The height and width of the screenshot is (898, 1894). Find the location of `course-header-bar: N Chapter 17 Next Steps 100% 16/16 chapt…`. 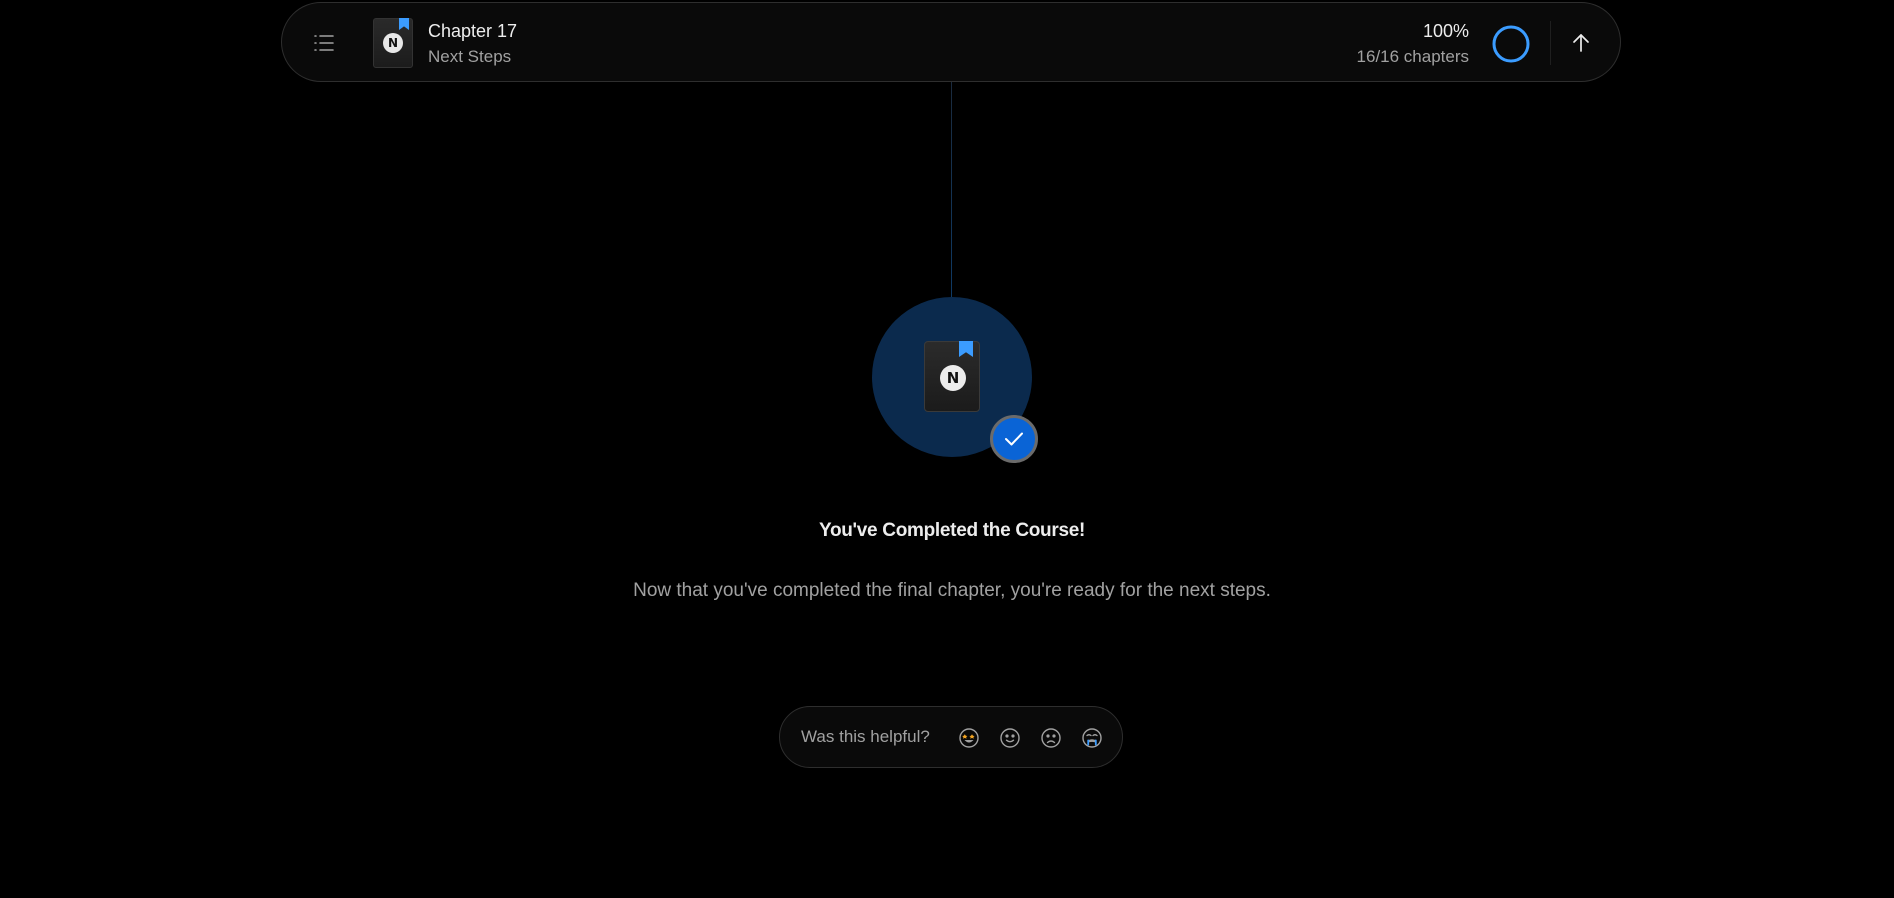

course-header-bar: N Chapter 17 Next Steps 100% 16/16 chapt… is located at coordinates (951, 42).